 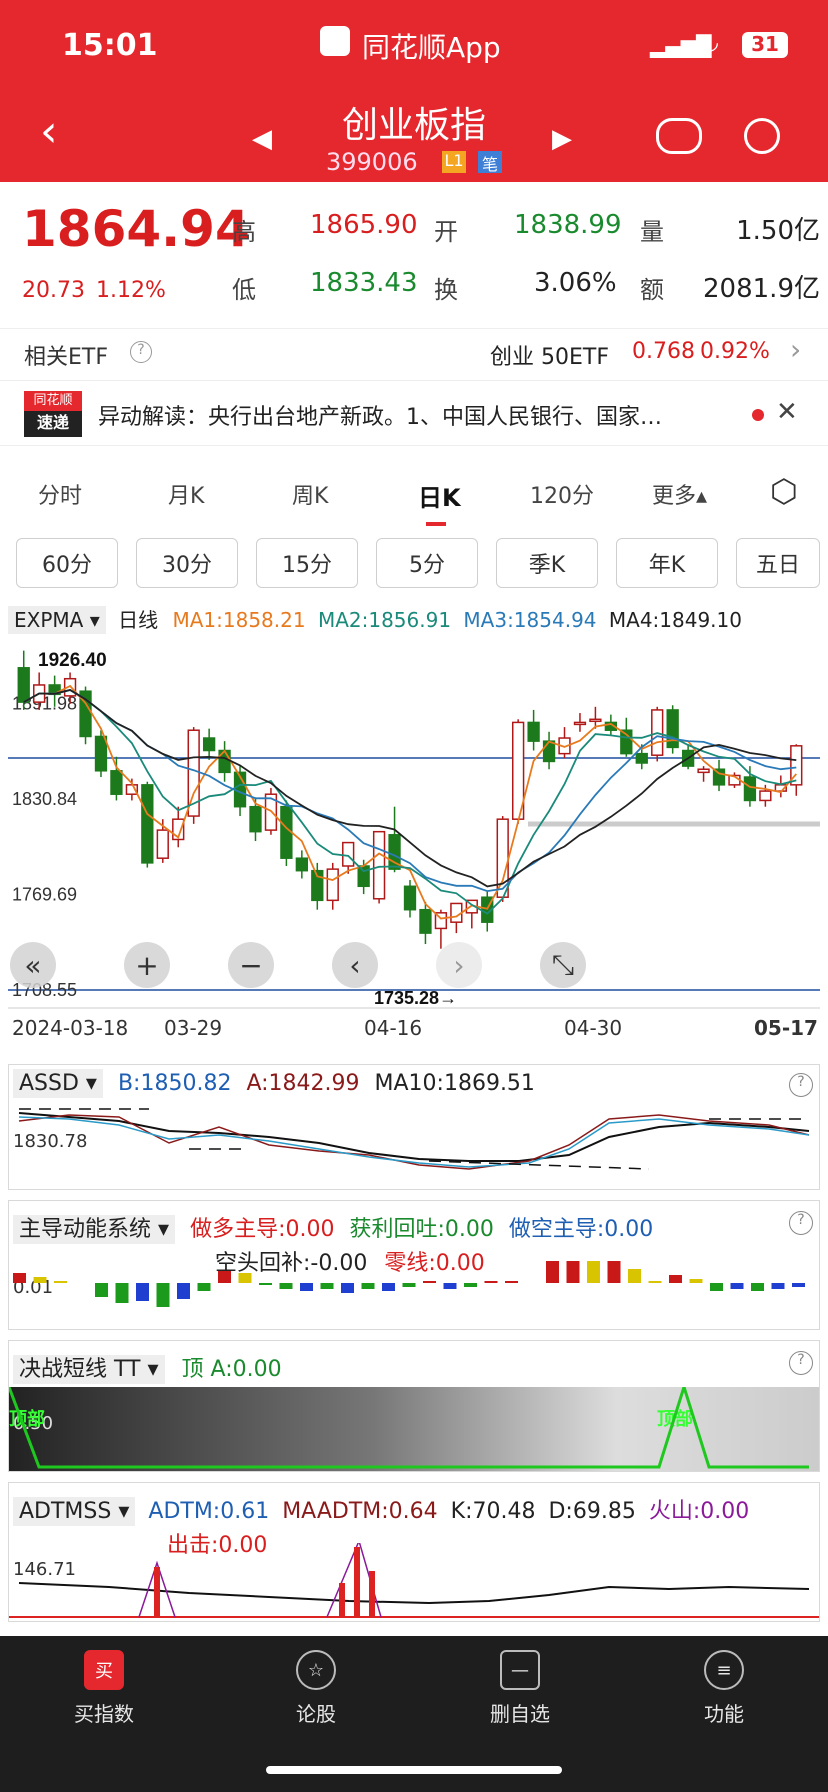 What do you see at coordinates (60, 494) in the screenshot?
I see `tab-fenshi: 分时` at bounding box center [60, 494].